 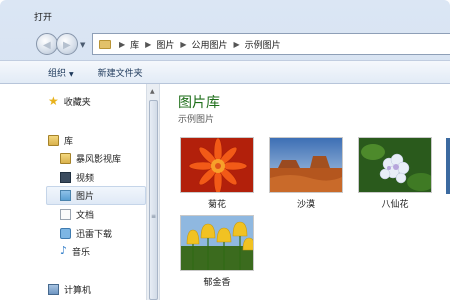 I want to click on tulips-photo-thumbnail, so click(x=217, y=243).